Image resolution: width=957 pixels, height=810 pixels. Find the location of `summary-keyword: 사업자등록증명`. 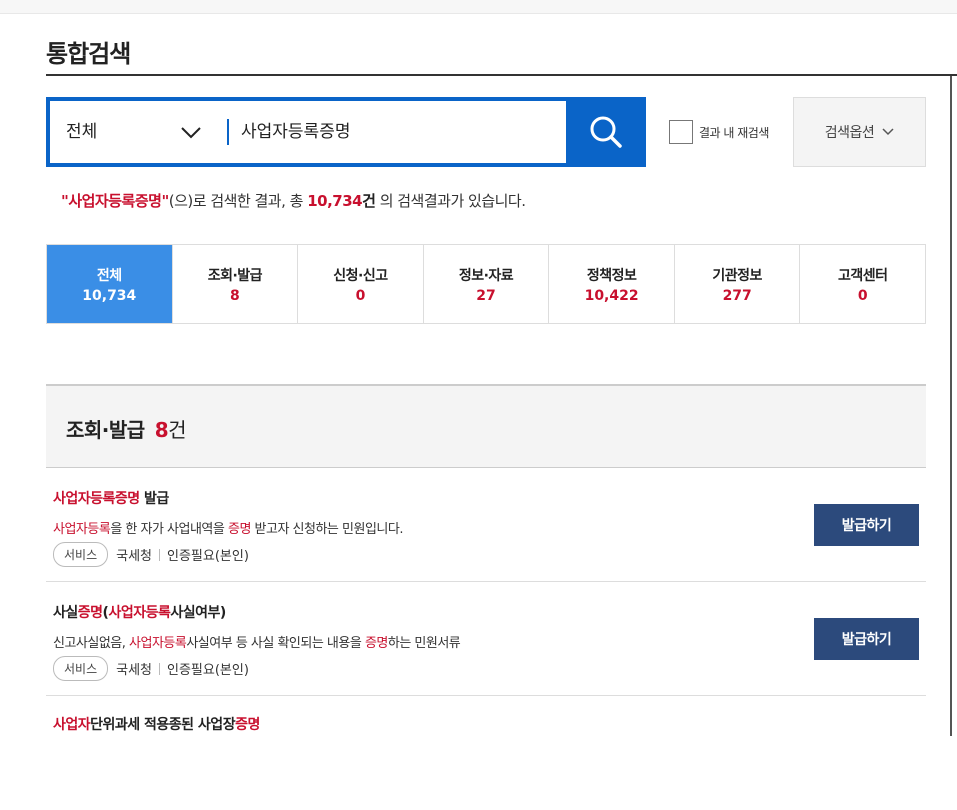

summary-keyword: 사업자등록증명 is located at coordinates (115, 201).